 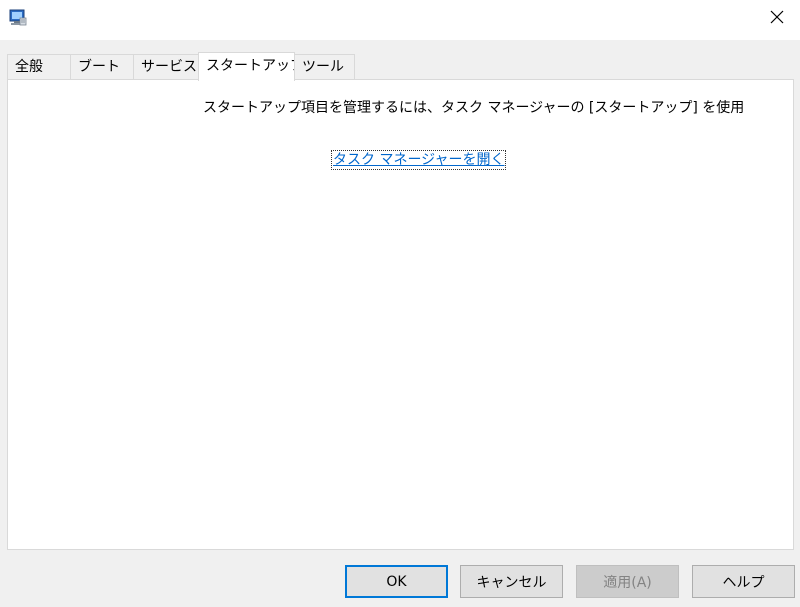 I want to click on tab-startup: スタートアップ, so click(x=246, y=66).